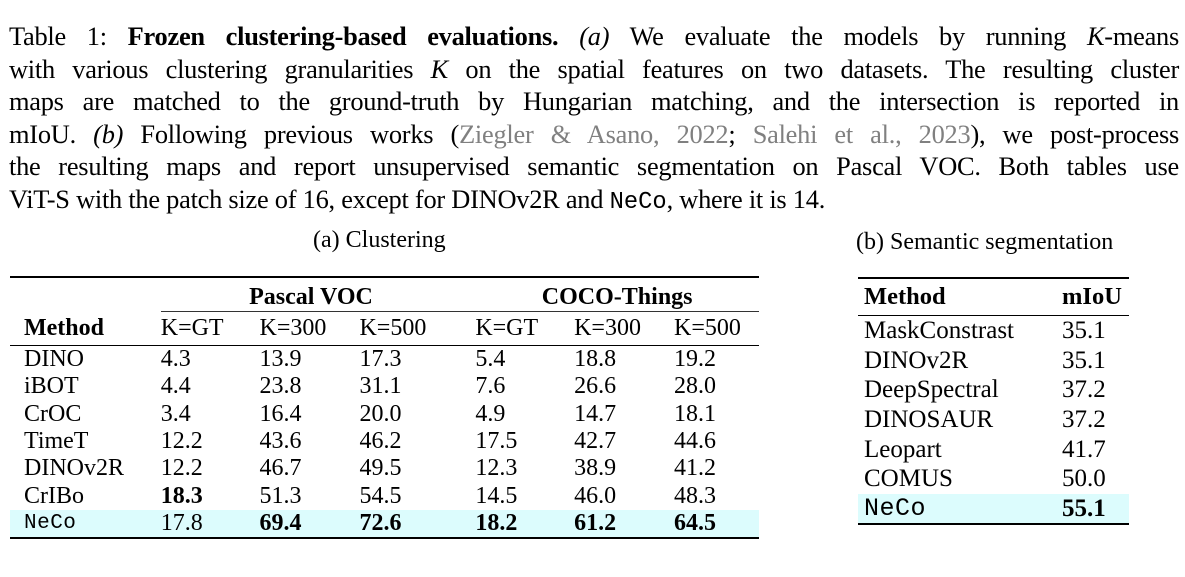 Image resolution: width=1185 pixels, height=577 pixels. Describe the element at coordinates (716, 524) in the screenshot. I see `value-cell-best: 64.5` at that location.